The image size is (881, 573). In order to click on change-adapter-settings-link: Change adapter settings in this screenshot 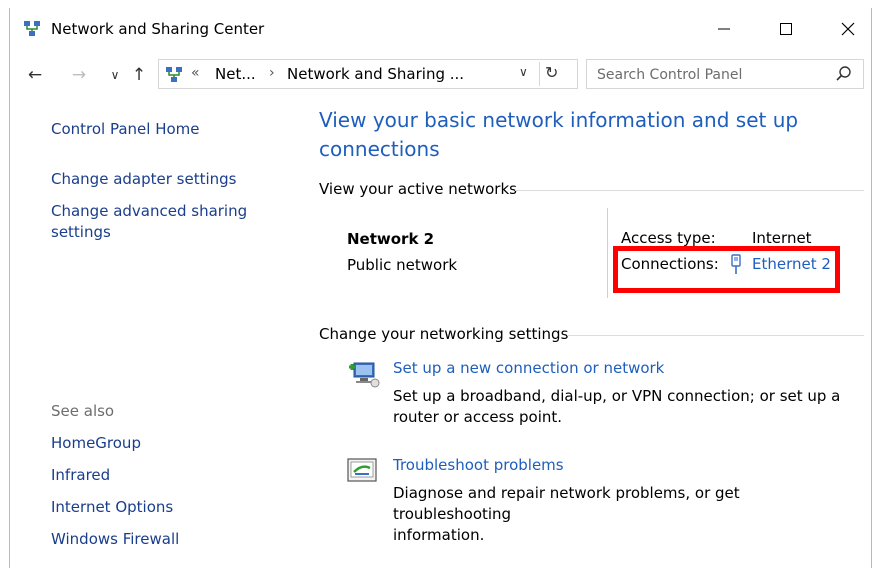, I will do `click(144, 179)`.